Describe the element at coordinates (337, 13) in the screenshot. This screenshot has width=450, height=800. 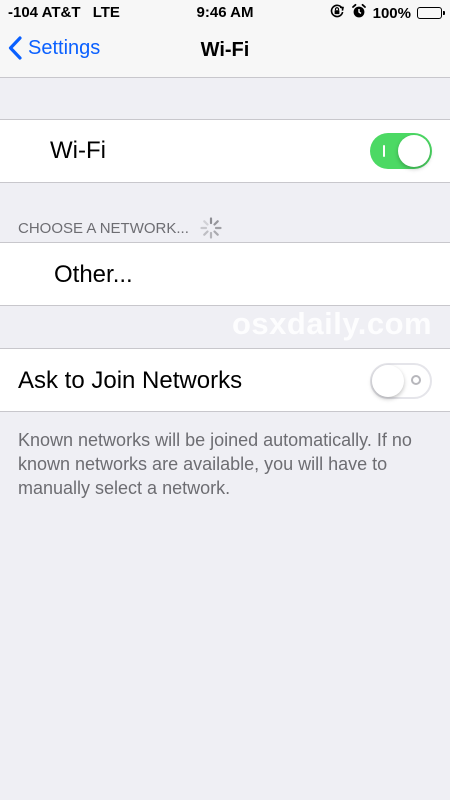
I see `rotation-lock-icon` at that location.